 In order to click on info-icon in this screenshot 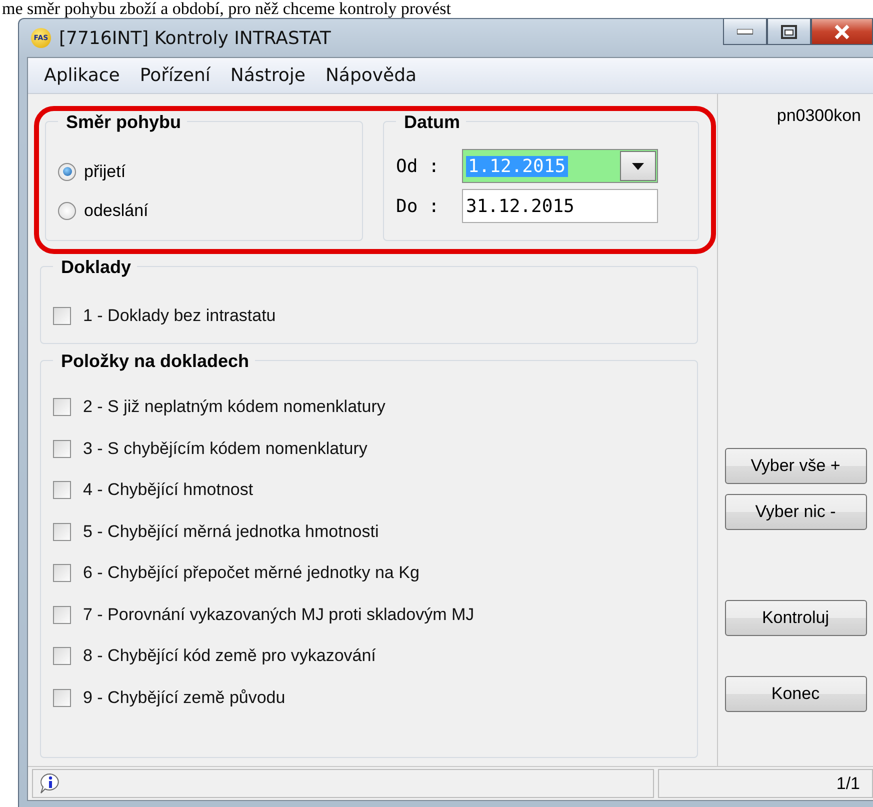, I will do `click(50, 783)`.